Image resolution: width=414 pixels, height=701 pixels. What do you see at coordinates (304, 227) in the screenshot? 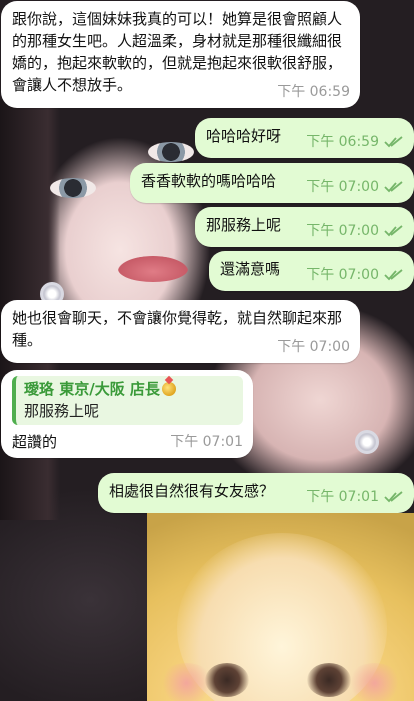
I see `message-bubble-outgoing: 那服務上呢 下午 07:00` at bounding box center [304, 227].